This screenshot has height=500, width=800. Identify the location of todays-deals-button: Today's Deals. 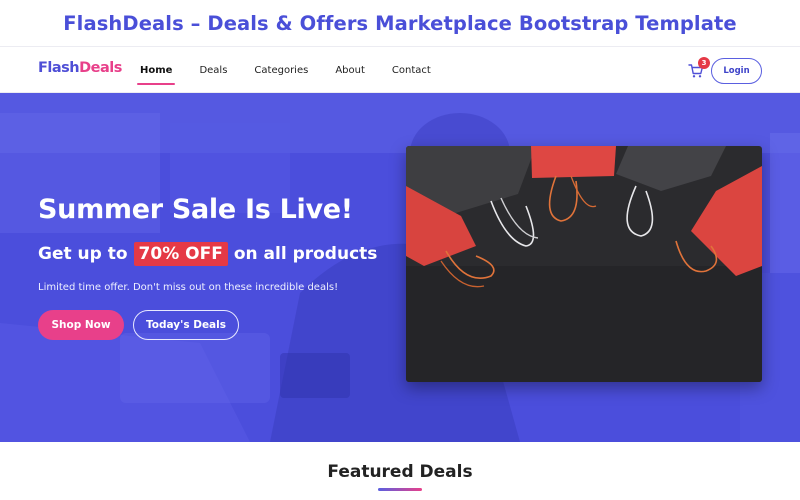
(186, 325).